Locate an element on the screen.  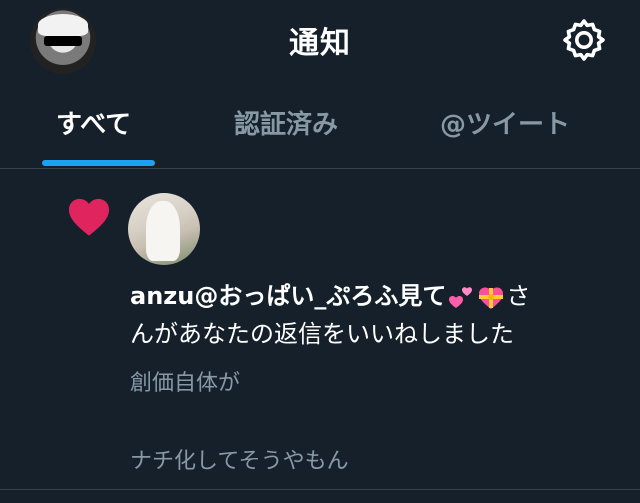
active-tab-indicator is located at coordinates (98, 163).